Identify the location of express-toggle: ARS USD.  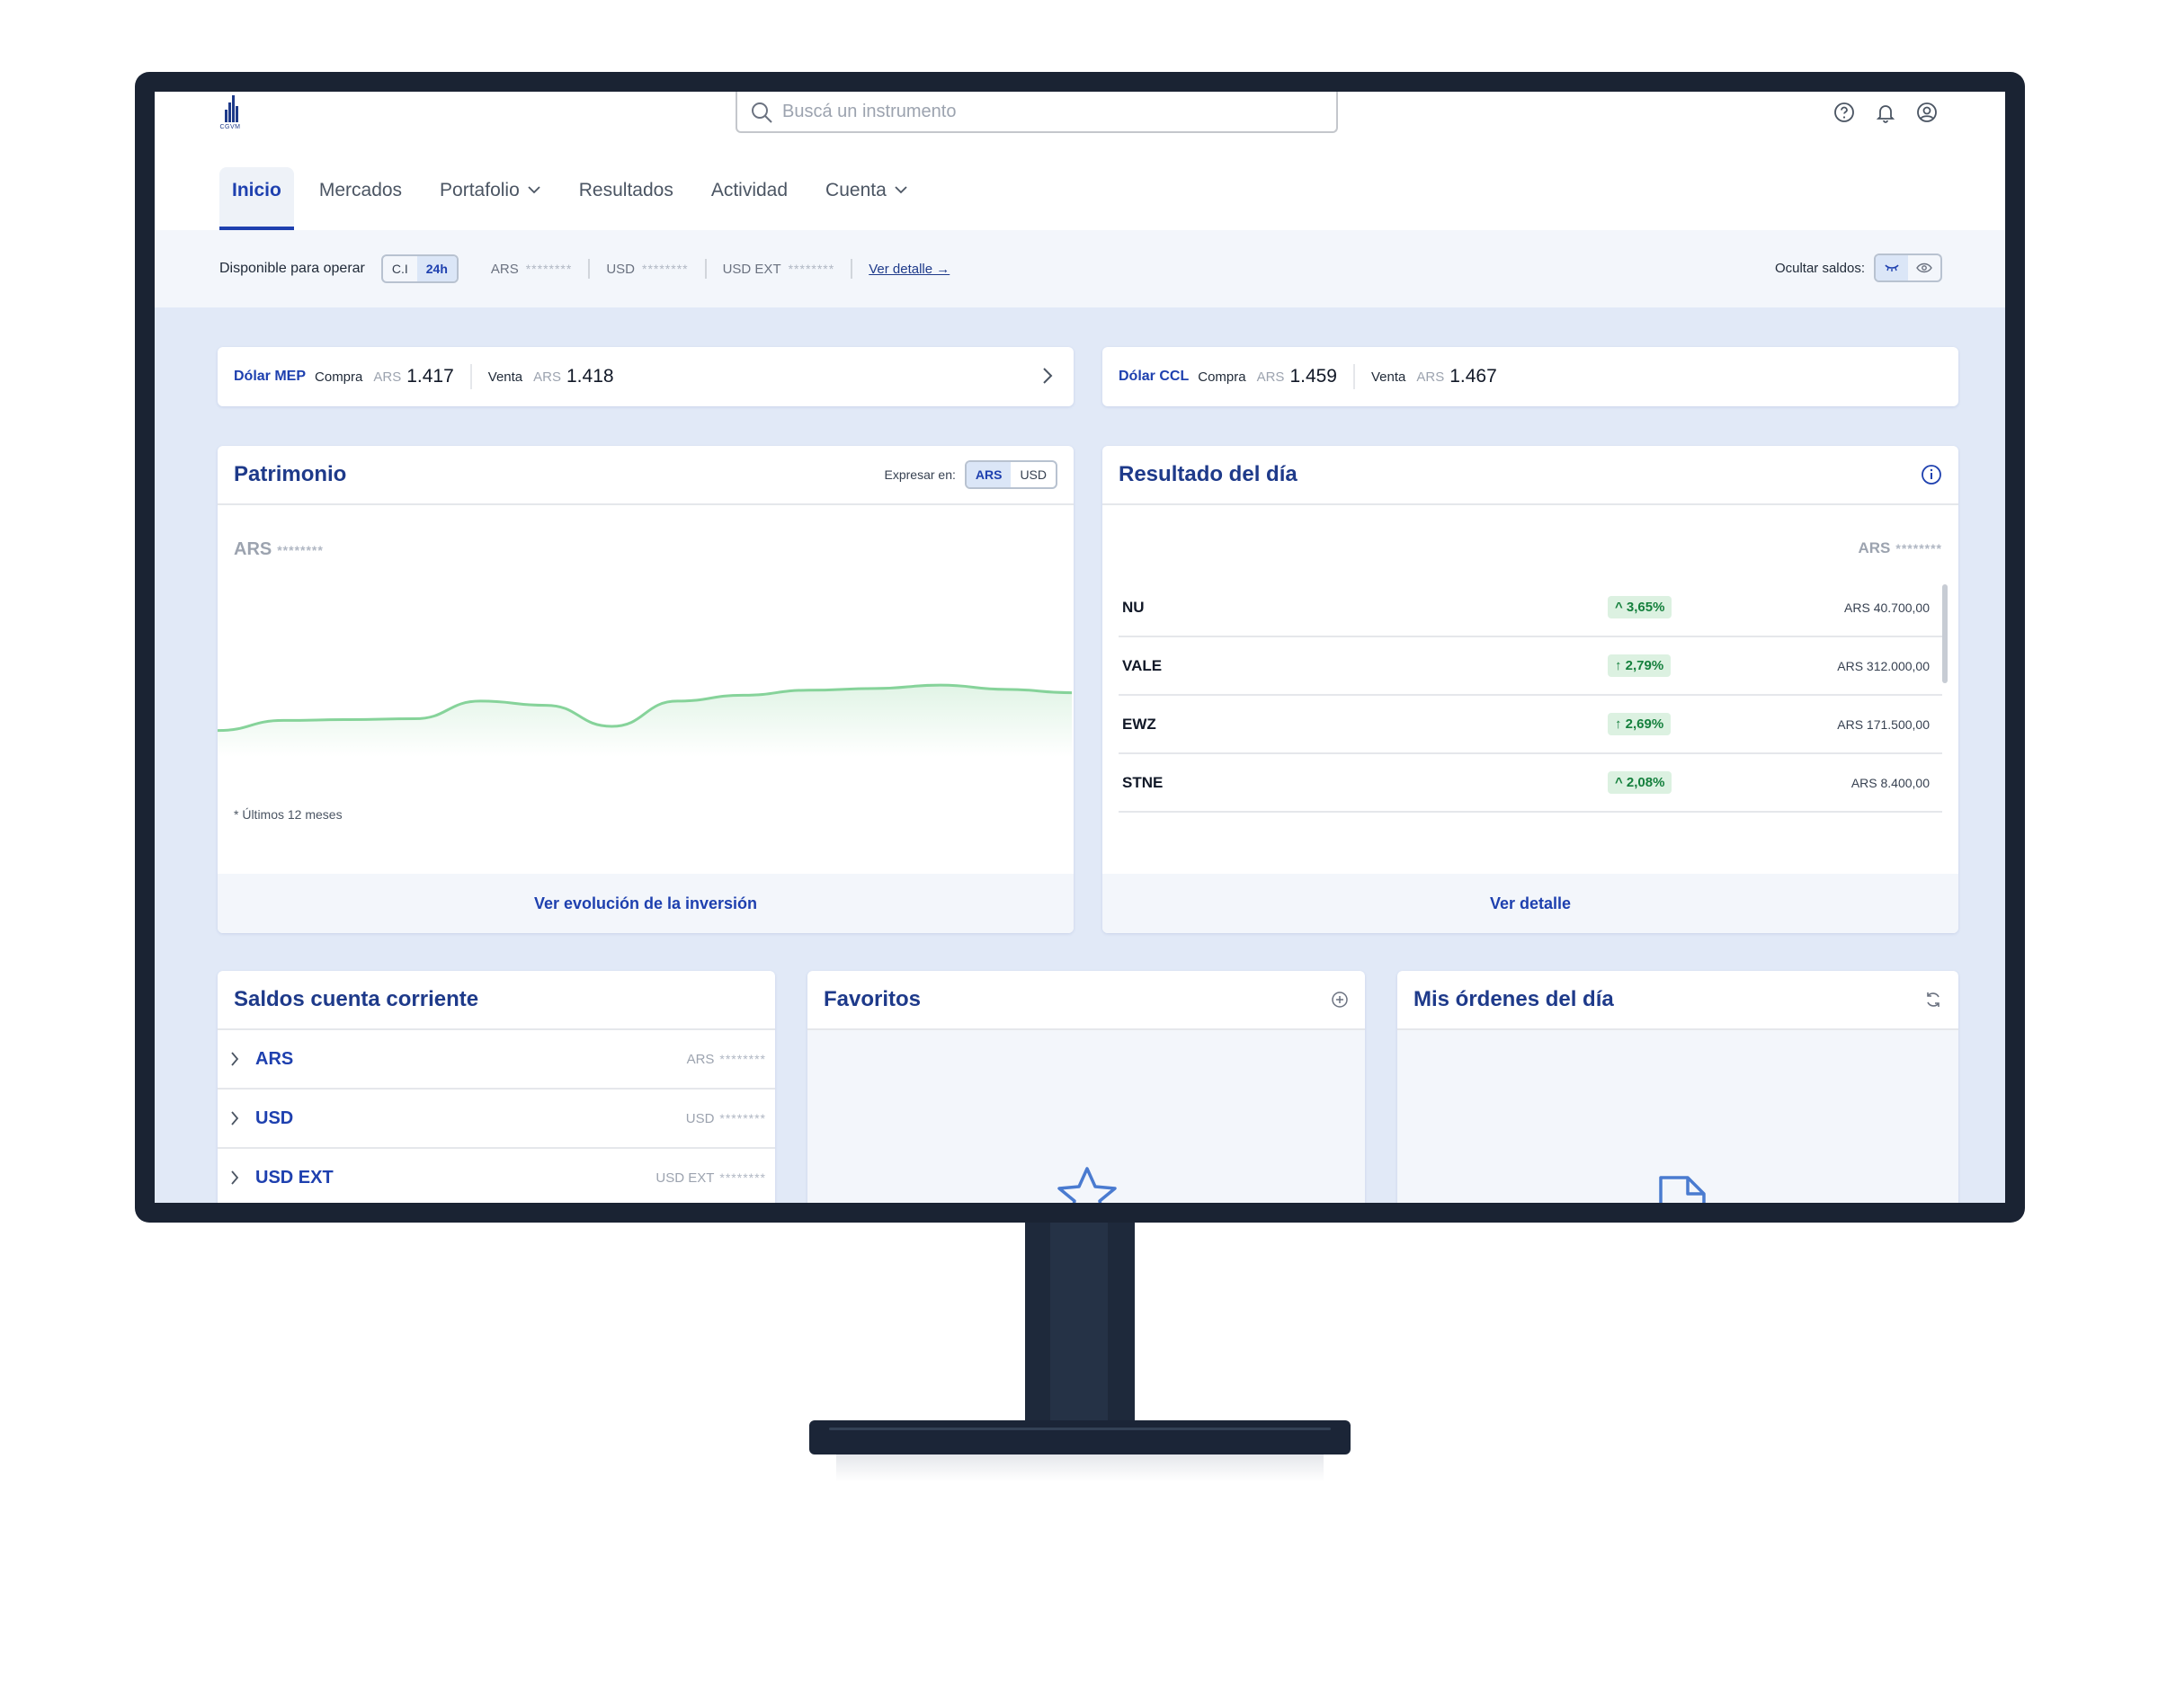
(1010, 474).